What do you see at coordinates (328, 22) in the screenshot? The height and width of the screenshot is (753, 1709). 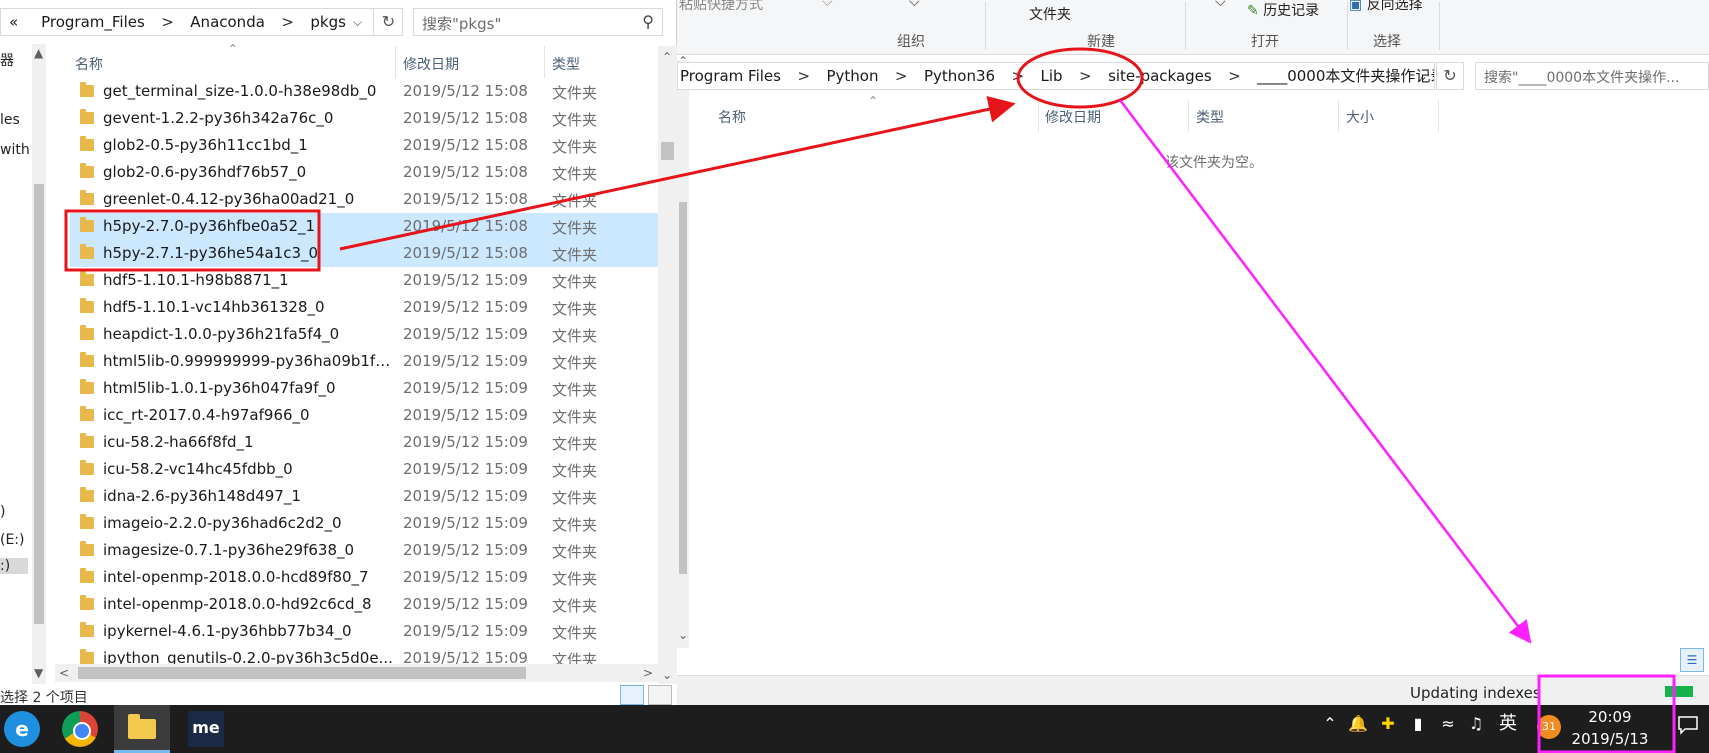 I see `breadcrumb-pkgs: pkgs` at bounding box center [328, 22].